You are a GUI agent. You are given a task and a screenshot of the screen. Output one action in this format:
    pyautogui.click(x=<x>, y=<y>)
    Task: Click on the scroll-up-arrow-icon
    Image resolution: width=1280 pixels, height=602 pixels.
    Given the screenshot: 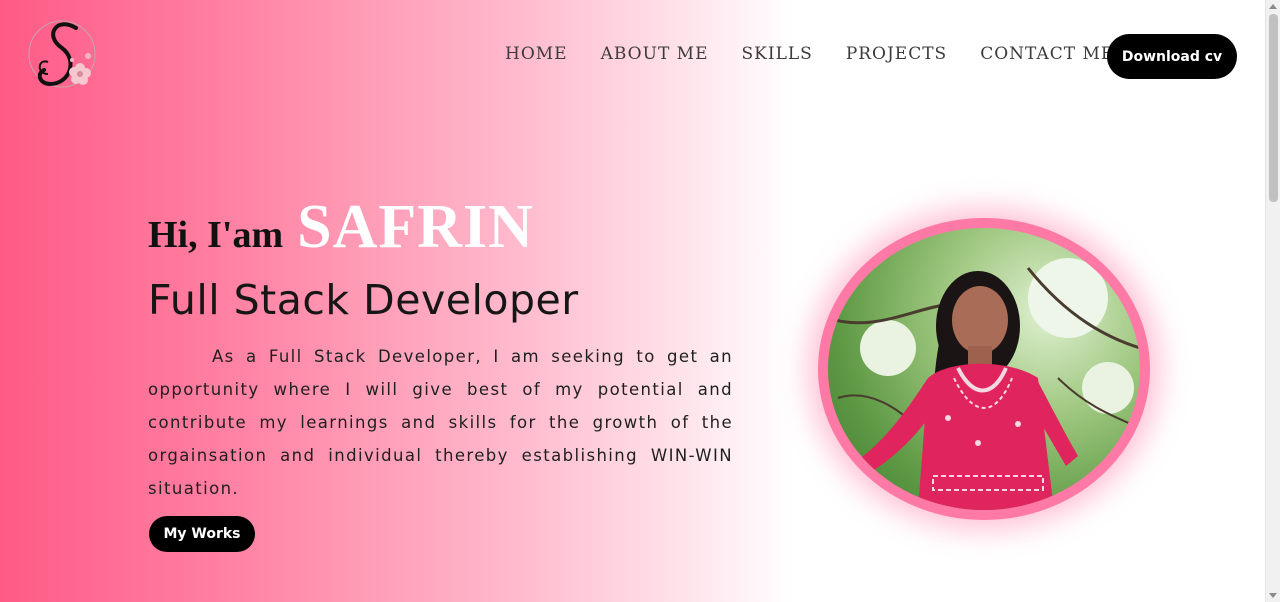 What is the action you would take?
    pyautogui.click(x=1273, y=6)
    